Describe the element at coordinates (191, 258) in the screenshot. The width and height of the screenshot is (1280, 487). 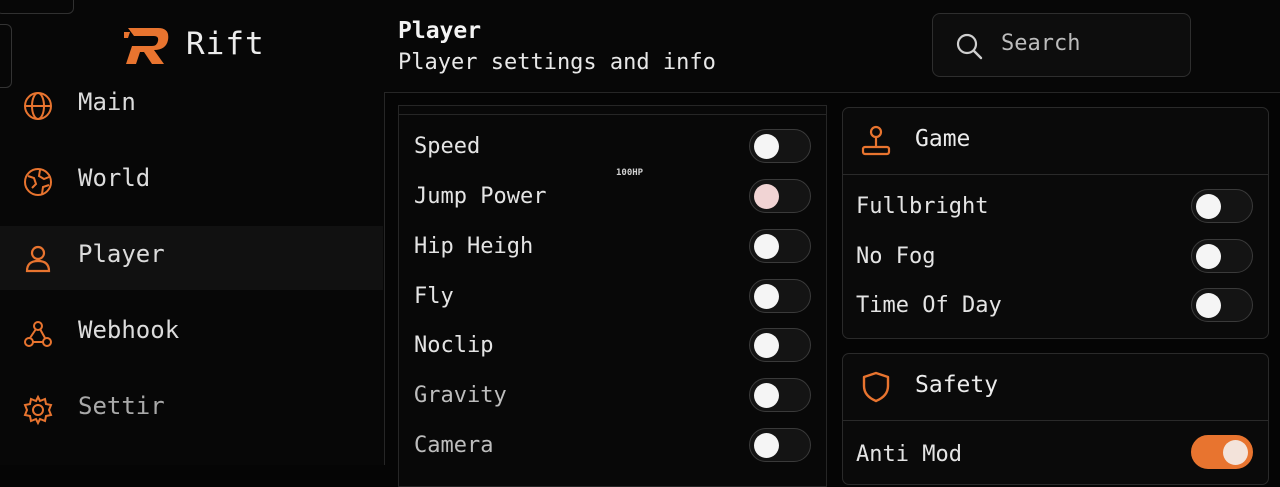
I see `sidebar-item-player: Player` at that location.